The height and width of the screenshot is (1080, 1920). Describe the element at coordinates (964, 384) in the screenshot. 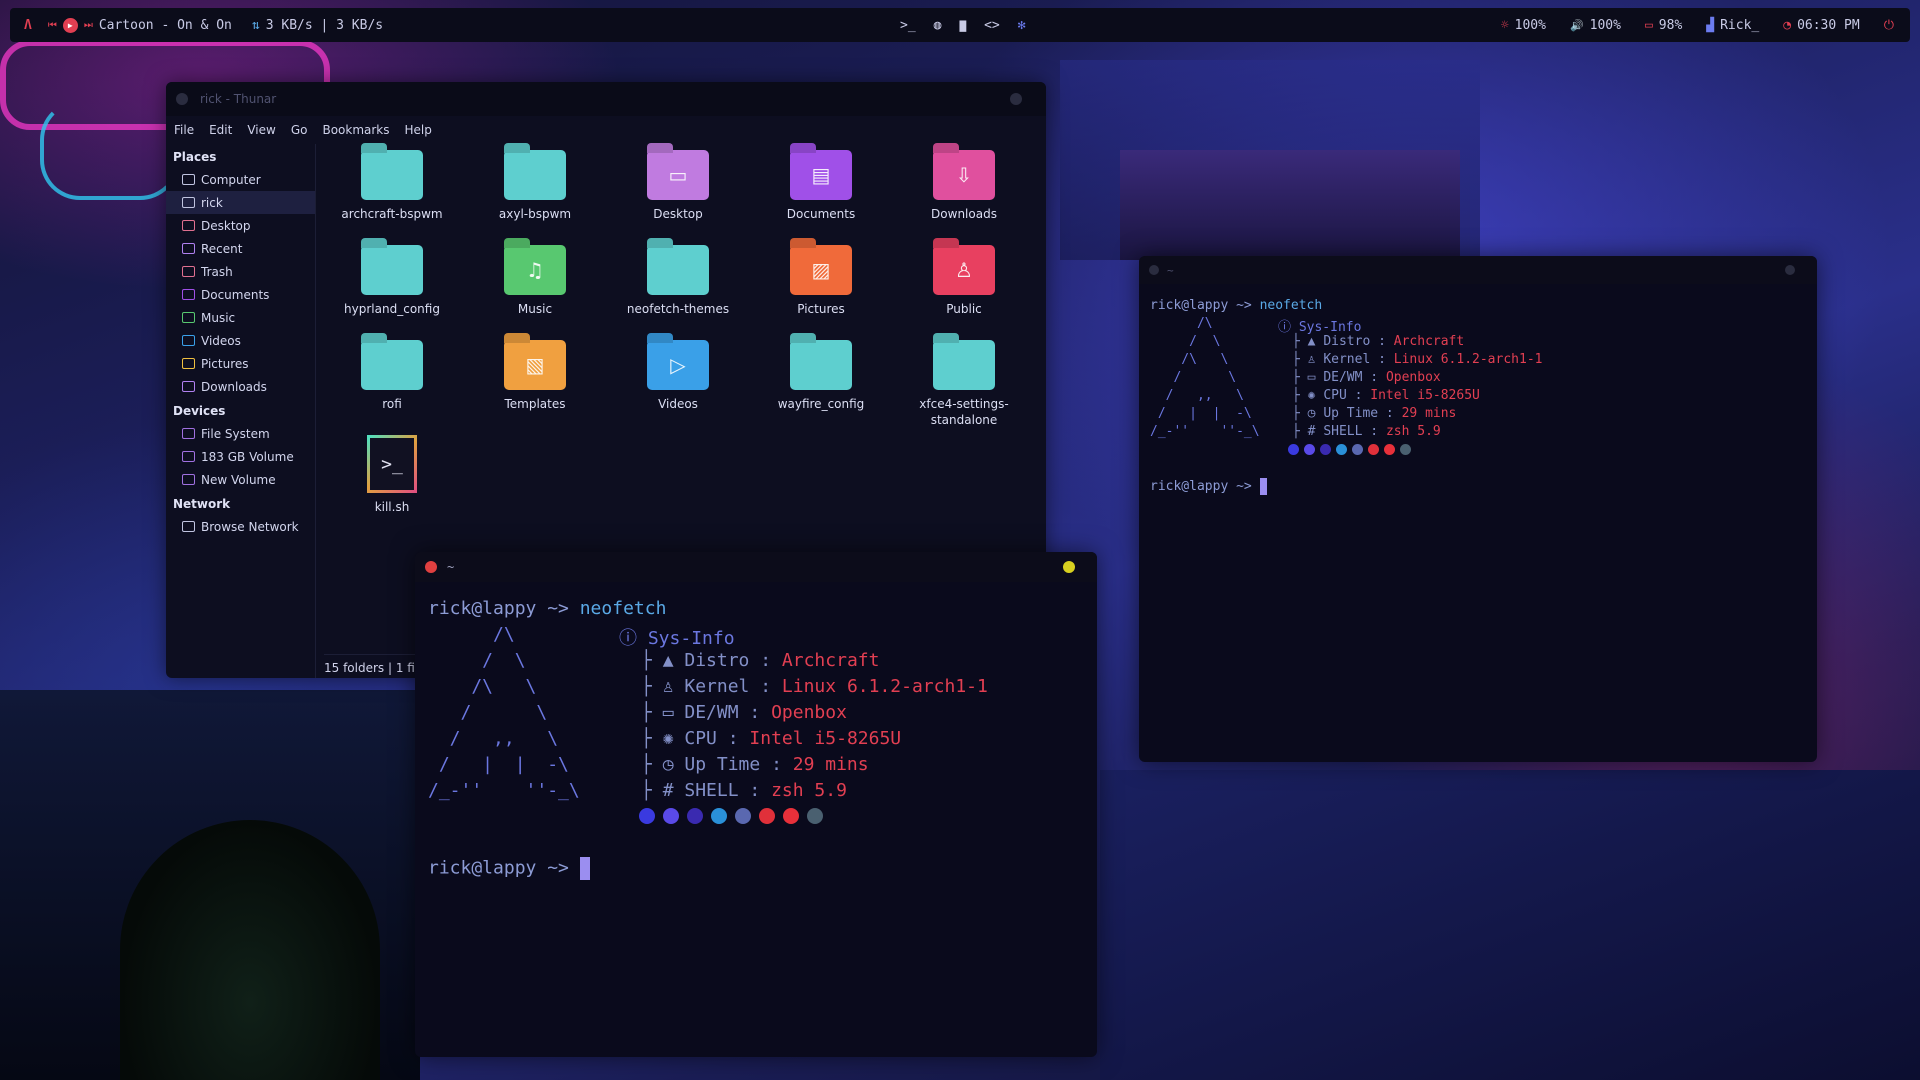

I see `file-item-xfce4-settings-standalone: xfce4-settings-standalone` at that location.